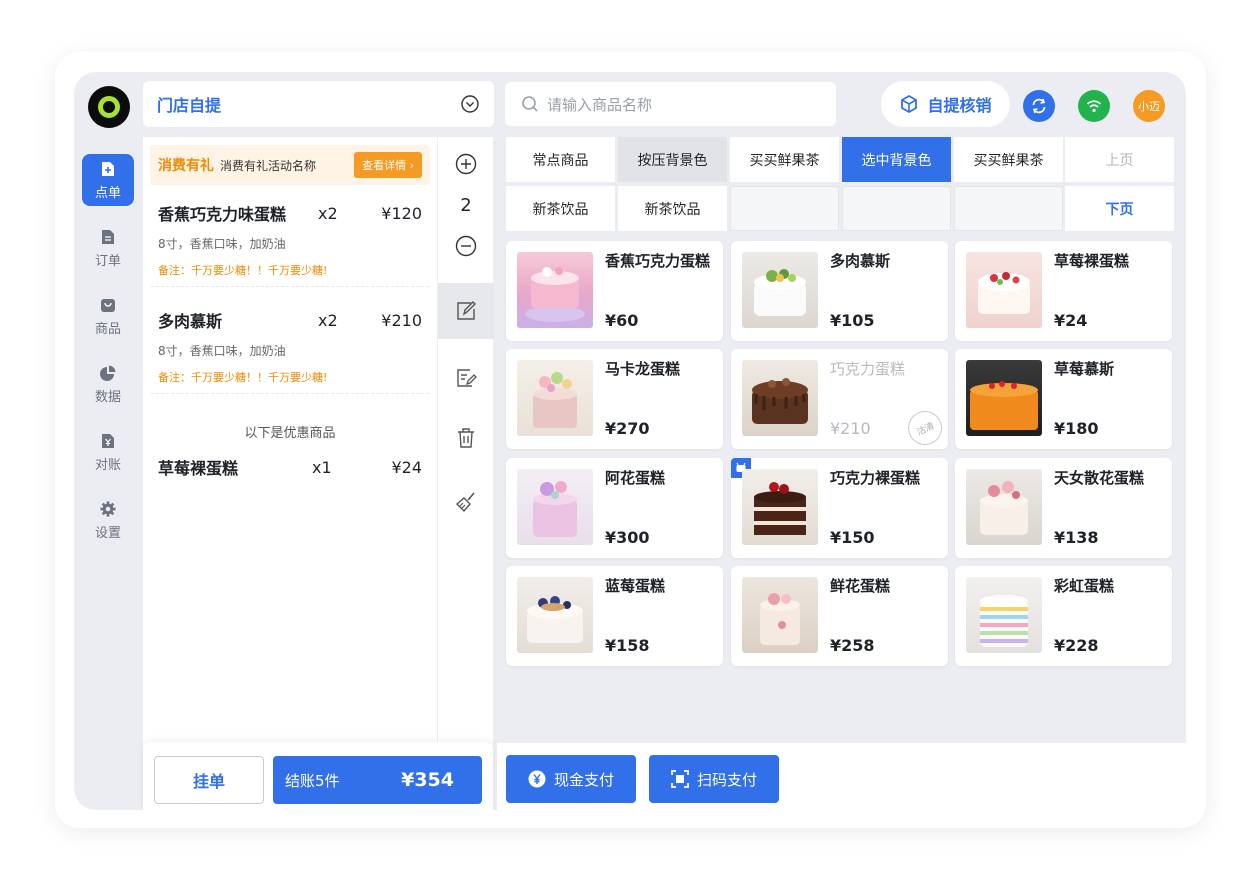 The width and height of the screenshot is (1260, 884). What do you see at coordinates (108, 509) in the screenshot?
I see `gear-icon` at bounding box center [108, 509].